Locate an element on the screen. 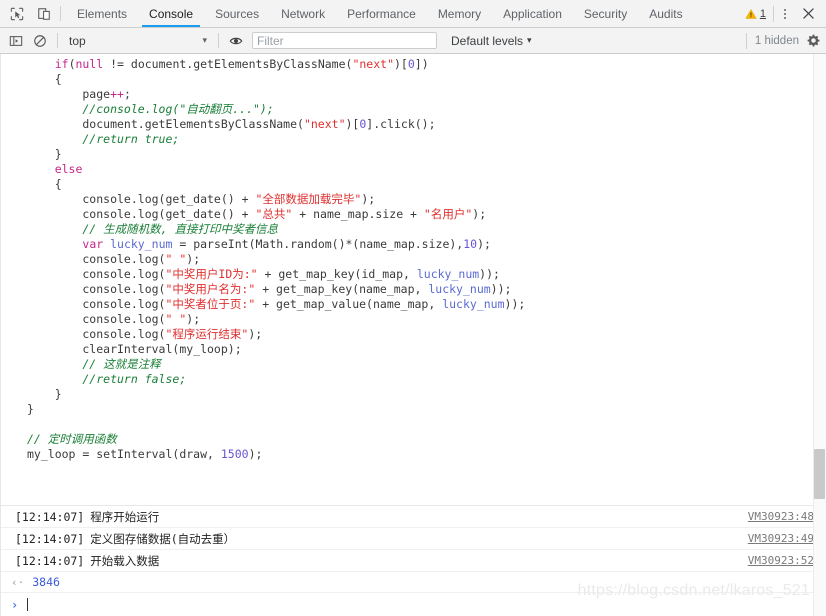 Image resolution: width=826 pixels, height=616 pixels. tab-performance: Performance is located at coordinates (381, 13).